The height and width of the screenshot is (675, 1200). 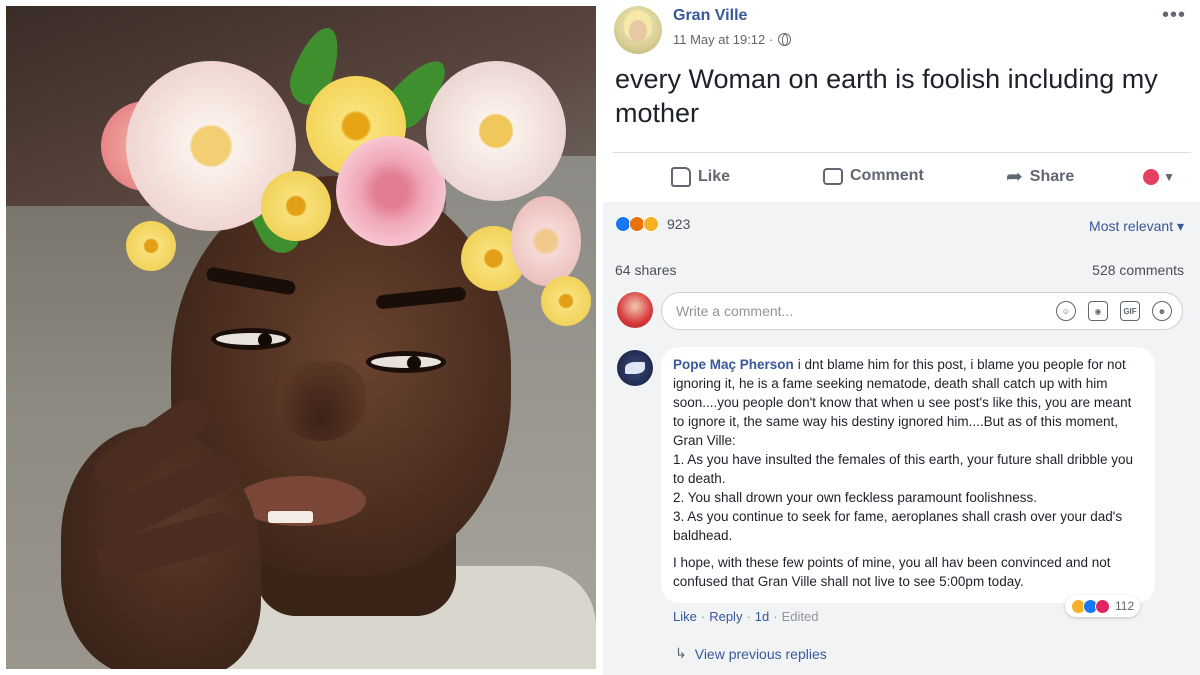 I want to click on commenter-avatar, so click(x=635, y=368).